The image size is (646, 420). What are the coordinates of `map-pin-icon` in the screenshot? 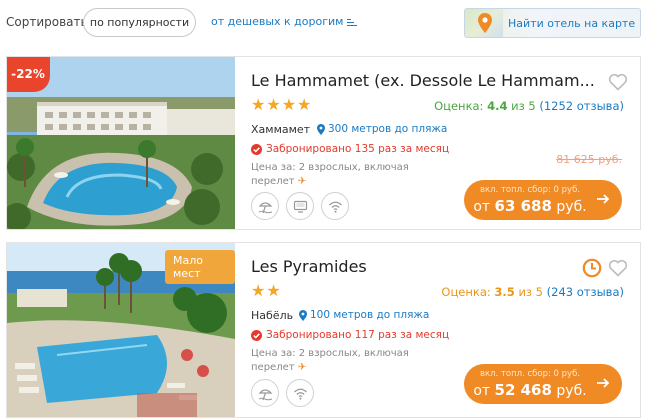 It's located at (485, 23).